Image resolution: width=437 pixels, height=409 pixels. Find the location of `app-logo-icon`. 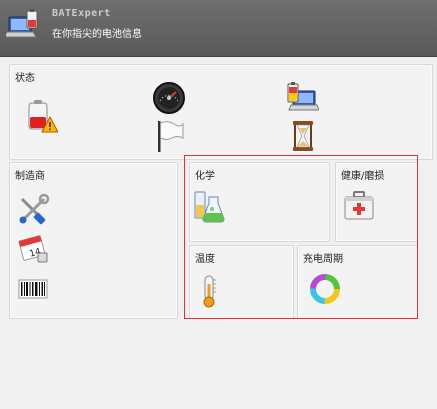

app-logo-icon is located at coordinates (21, 25).